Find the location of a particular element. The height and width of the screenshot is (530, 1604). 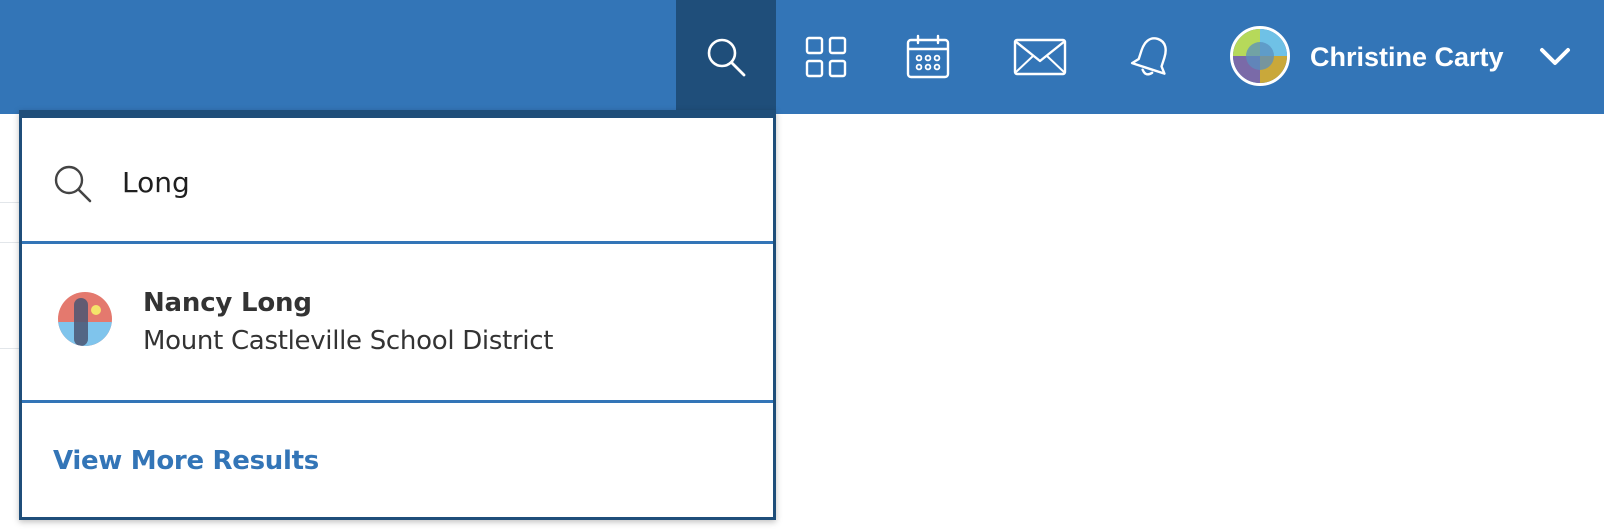

result-organization: Mount Castleville School District is located at coordinates (348, 341).